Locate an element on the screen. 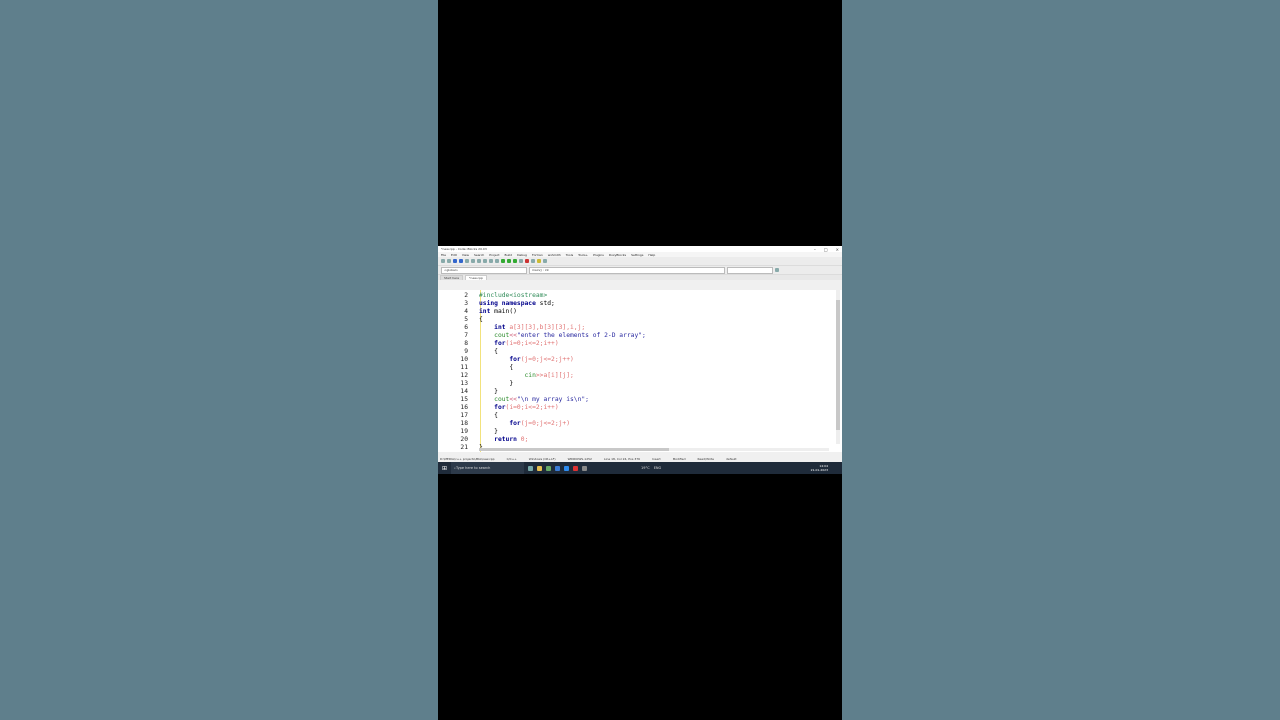 This screenshot has width=1280, height=720. menu-help: Help is located at coordinates (651, 255).